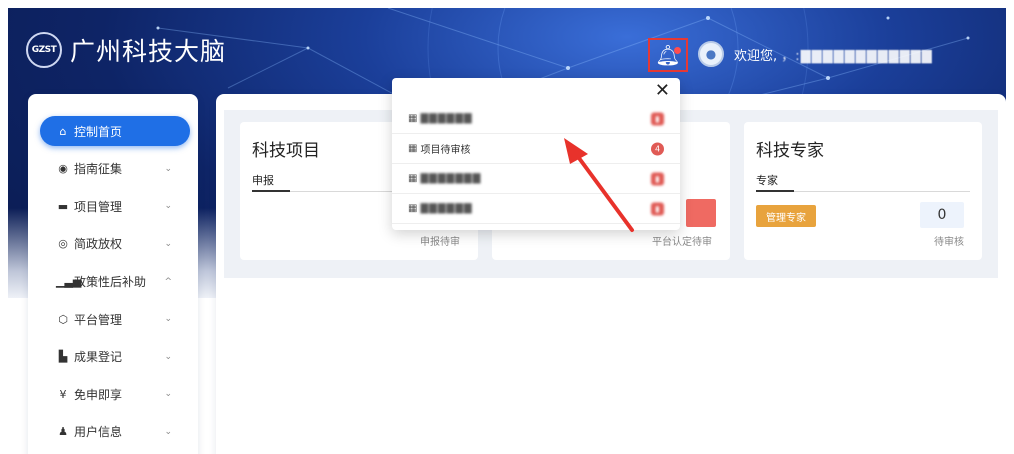  What do you see at coordinates (451, 178) in the screenshot?
I see `notification-label: ▇▇▇▇▇▇▇` at bounding box center [451, 178].